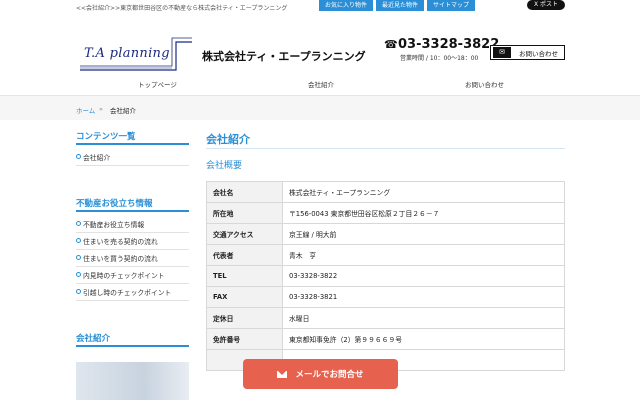 The image size is (640, 400). I want to click on envelope-icon, so click(282, 374).